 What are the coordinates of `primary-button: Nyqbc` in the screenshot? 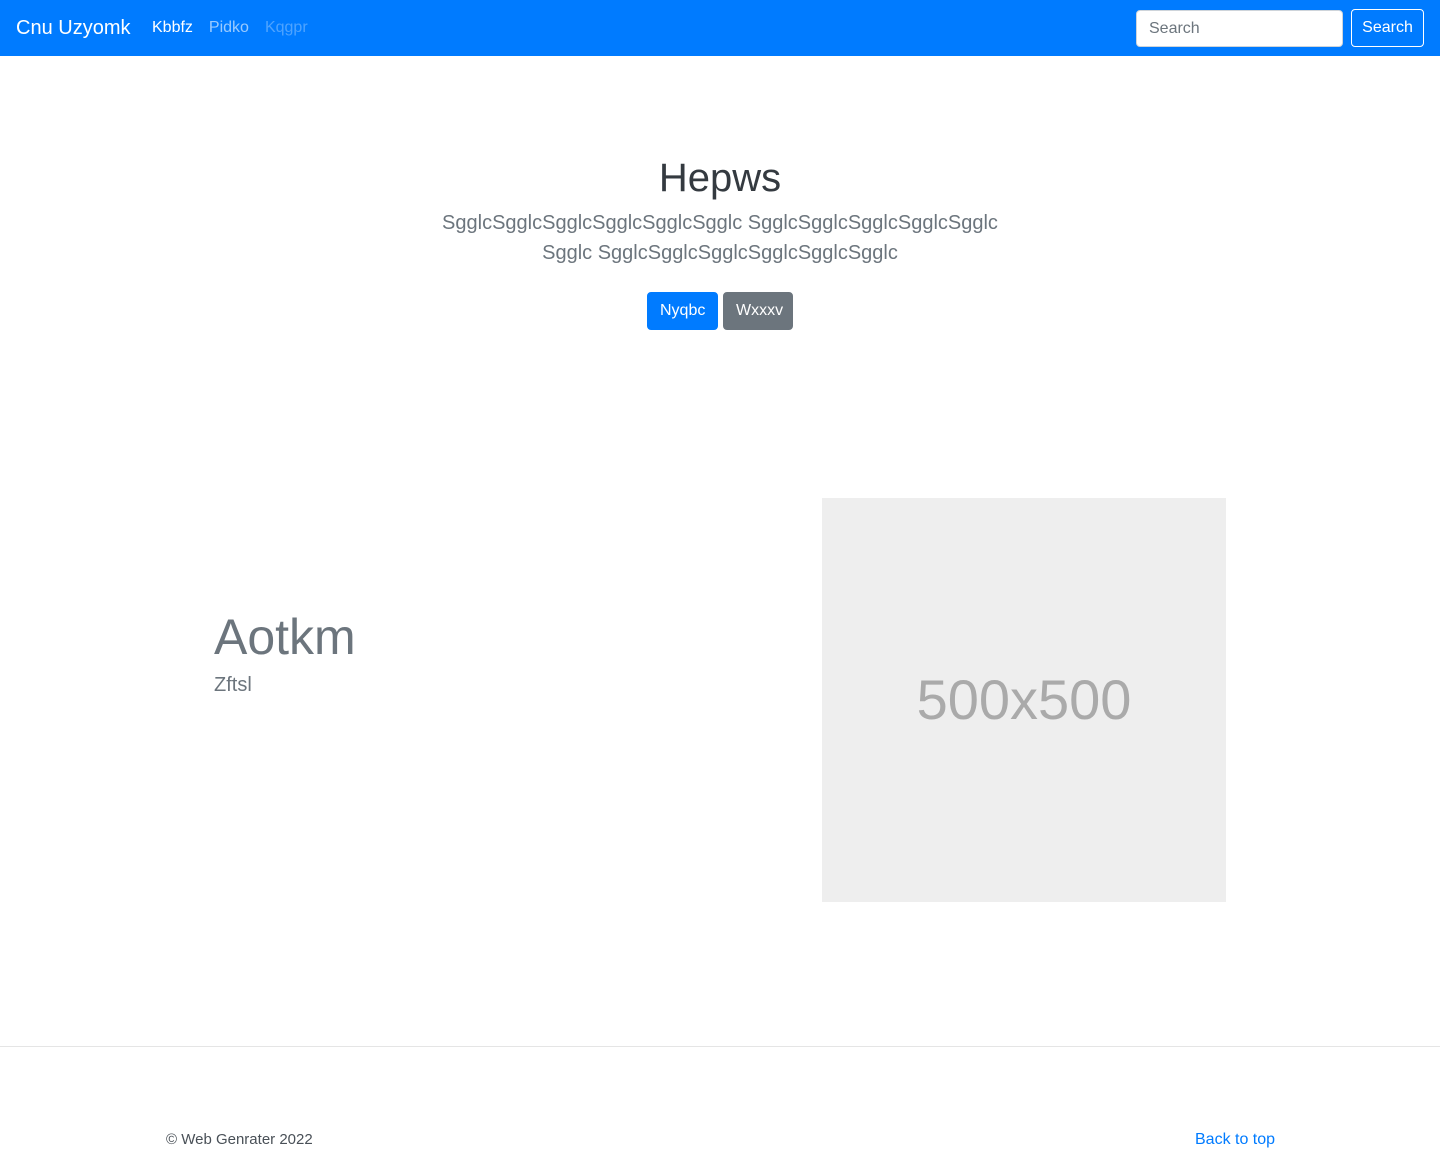 It's located at (682, 311).